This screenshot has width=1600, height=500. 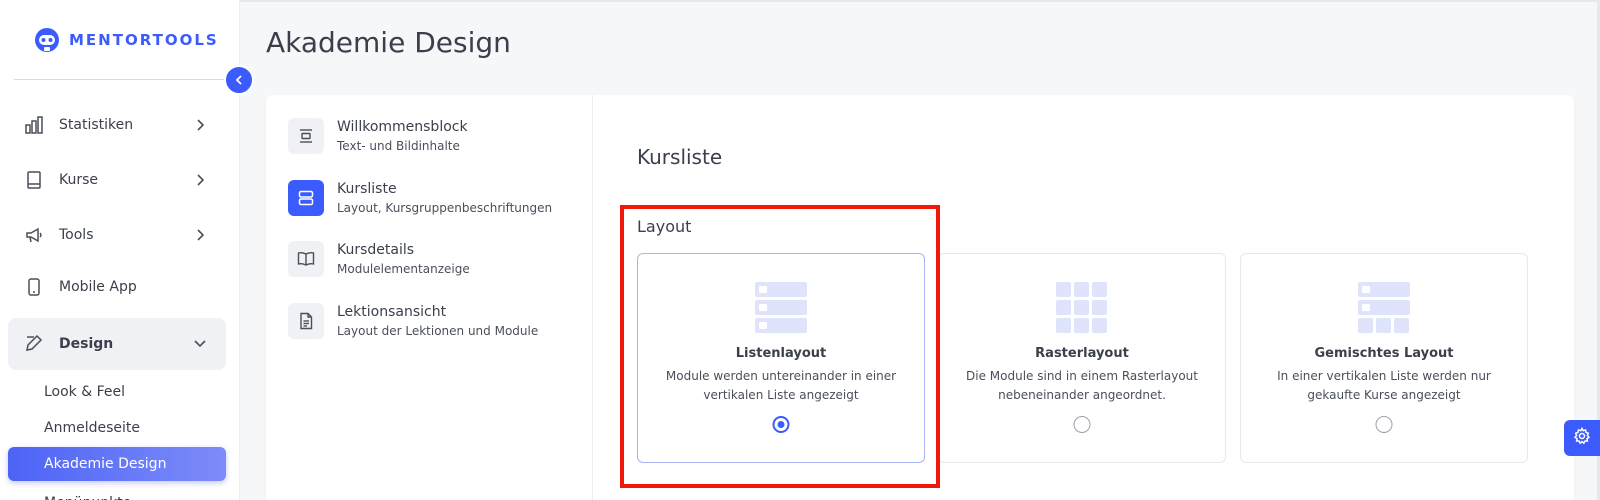 What do you see at coordinates (1082, 308) in the screenshot?
I see `grid-layout-illustration` at bounding box center [1082, 308].